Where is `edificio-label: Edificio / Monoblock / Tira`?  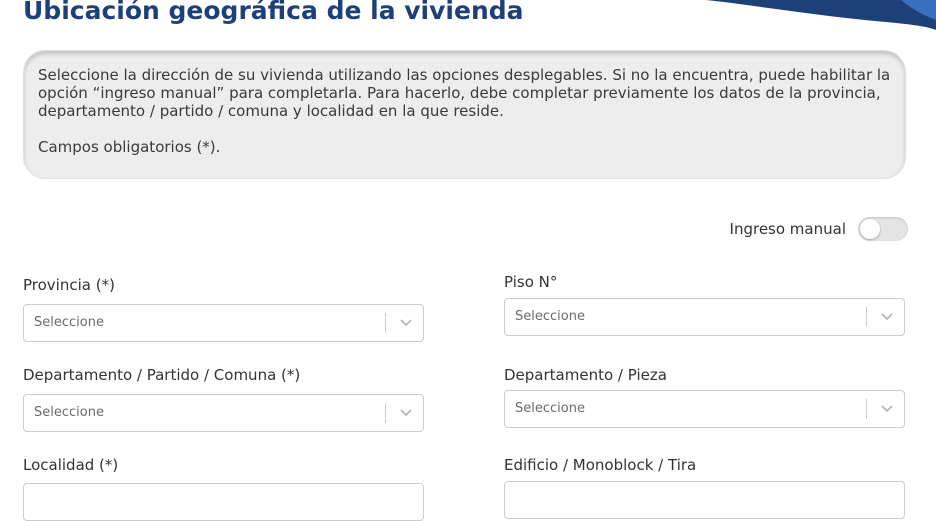 edificio-label: Edificio / Monoblock / Tira is located at coordinates (600, 465).